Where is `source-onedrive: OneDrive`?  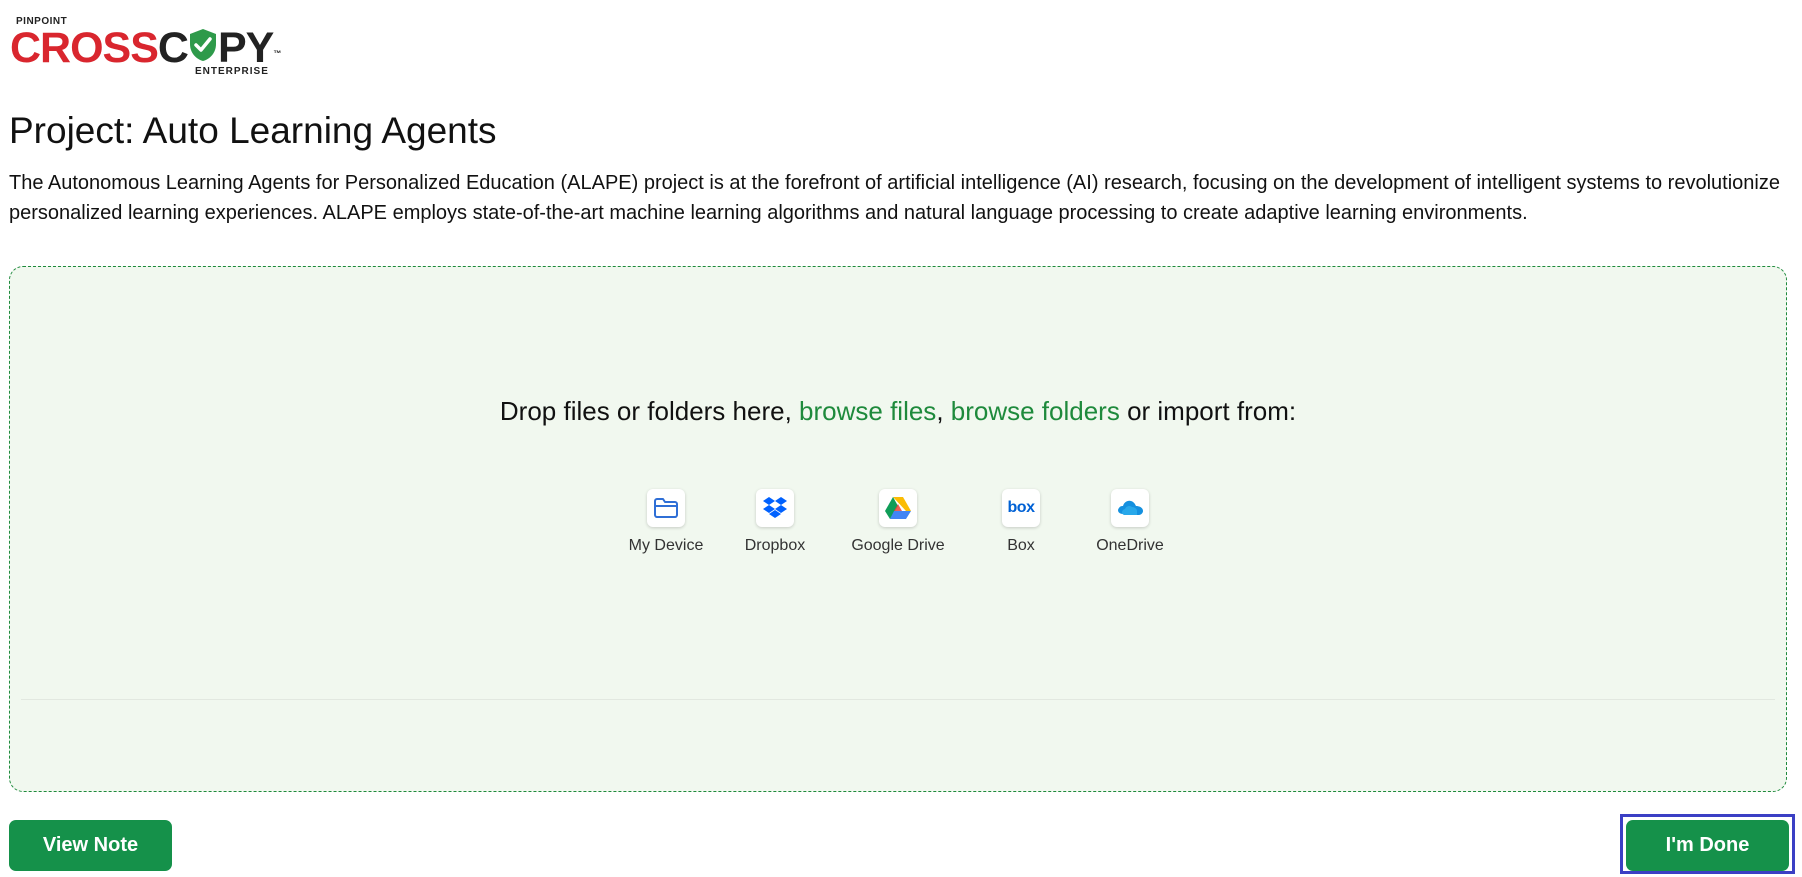
source-onedrive: OneDrive is located at coordinates (1130, 522).